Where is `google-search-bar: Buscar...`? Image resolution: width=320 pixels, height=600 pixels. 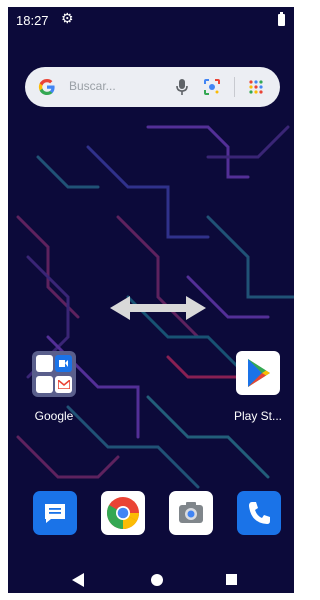
google-search-bar: Buscar... is located at coordinates (152, 87).